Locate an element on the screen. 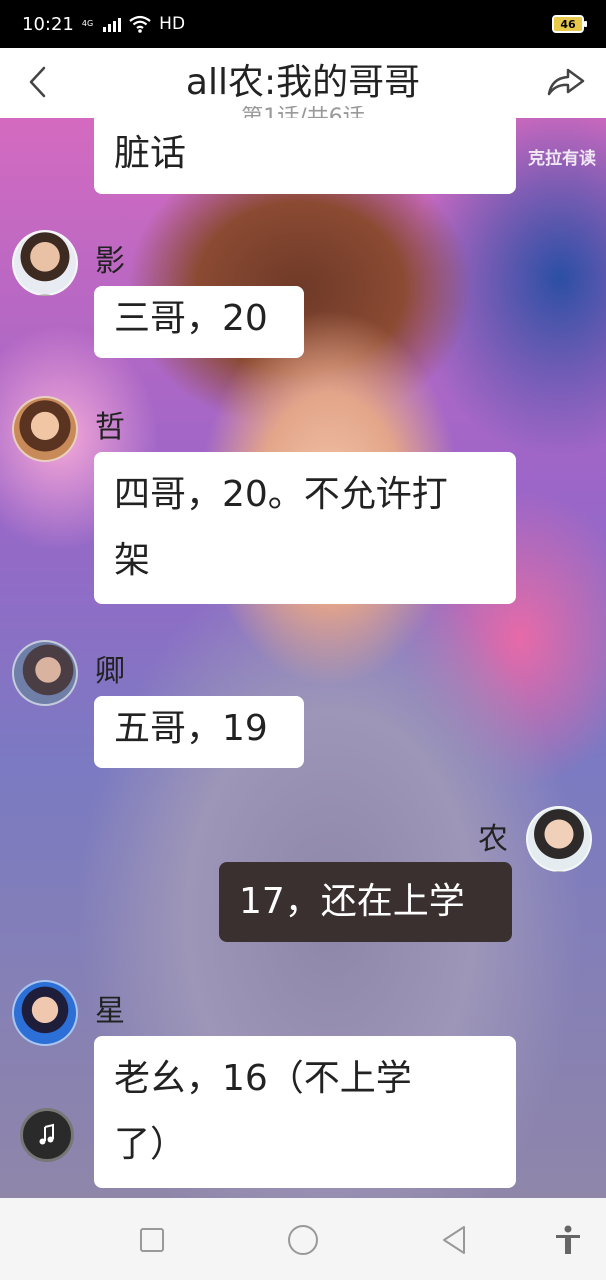 This screenshot has width=606, height=1280. message-bubble: 脏话 is located at coordinates (305, 156).